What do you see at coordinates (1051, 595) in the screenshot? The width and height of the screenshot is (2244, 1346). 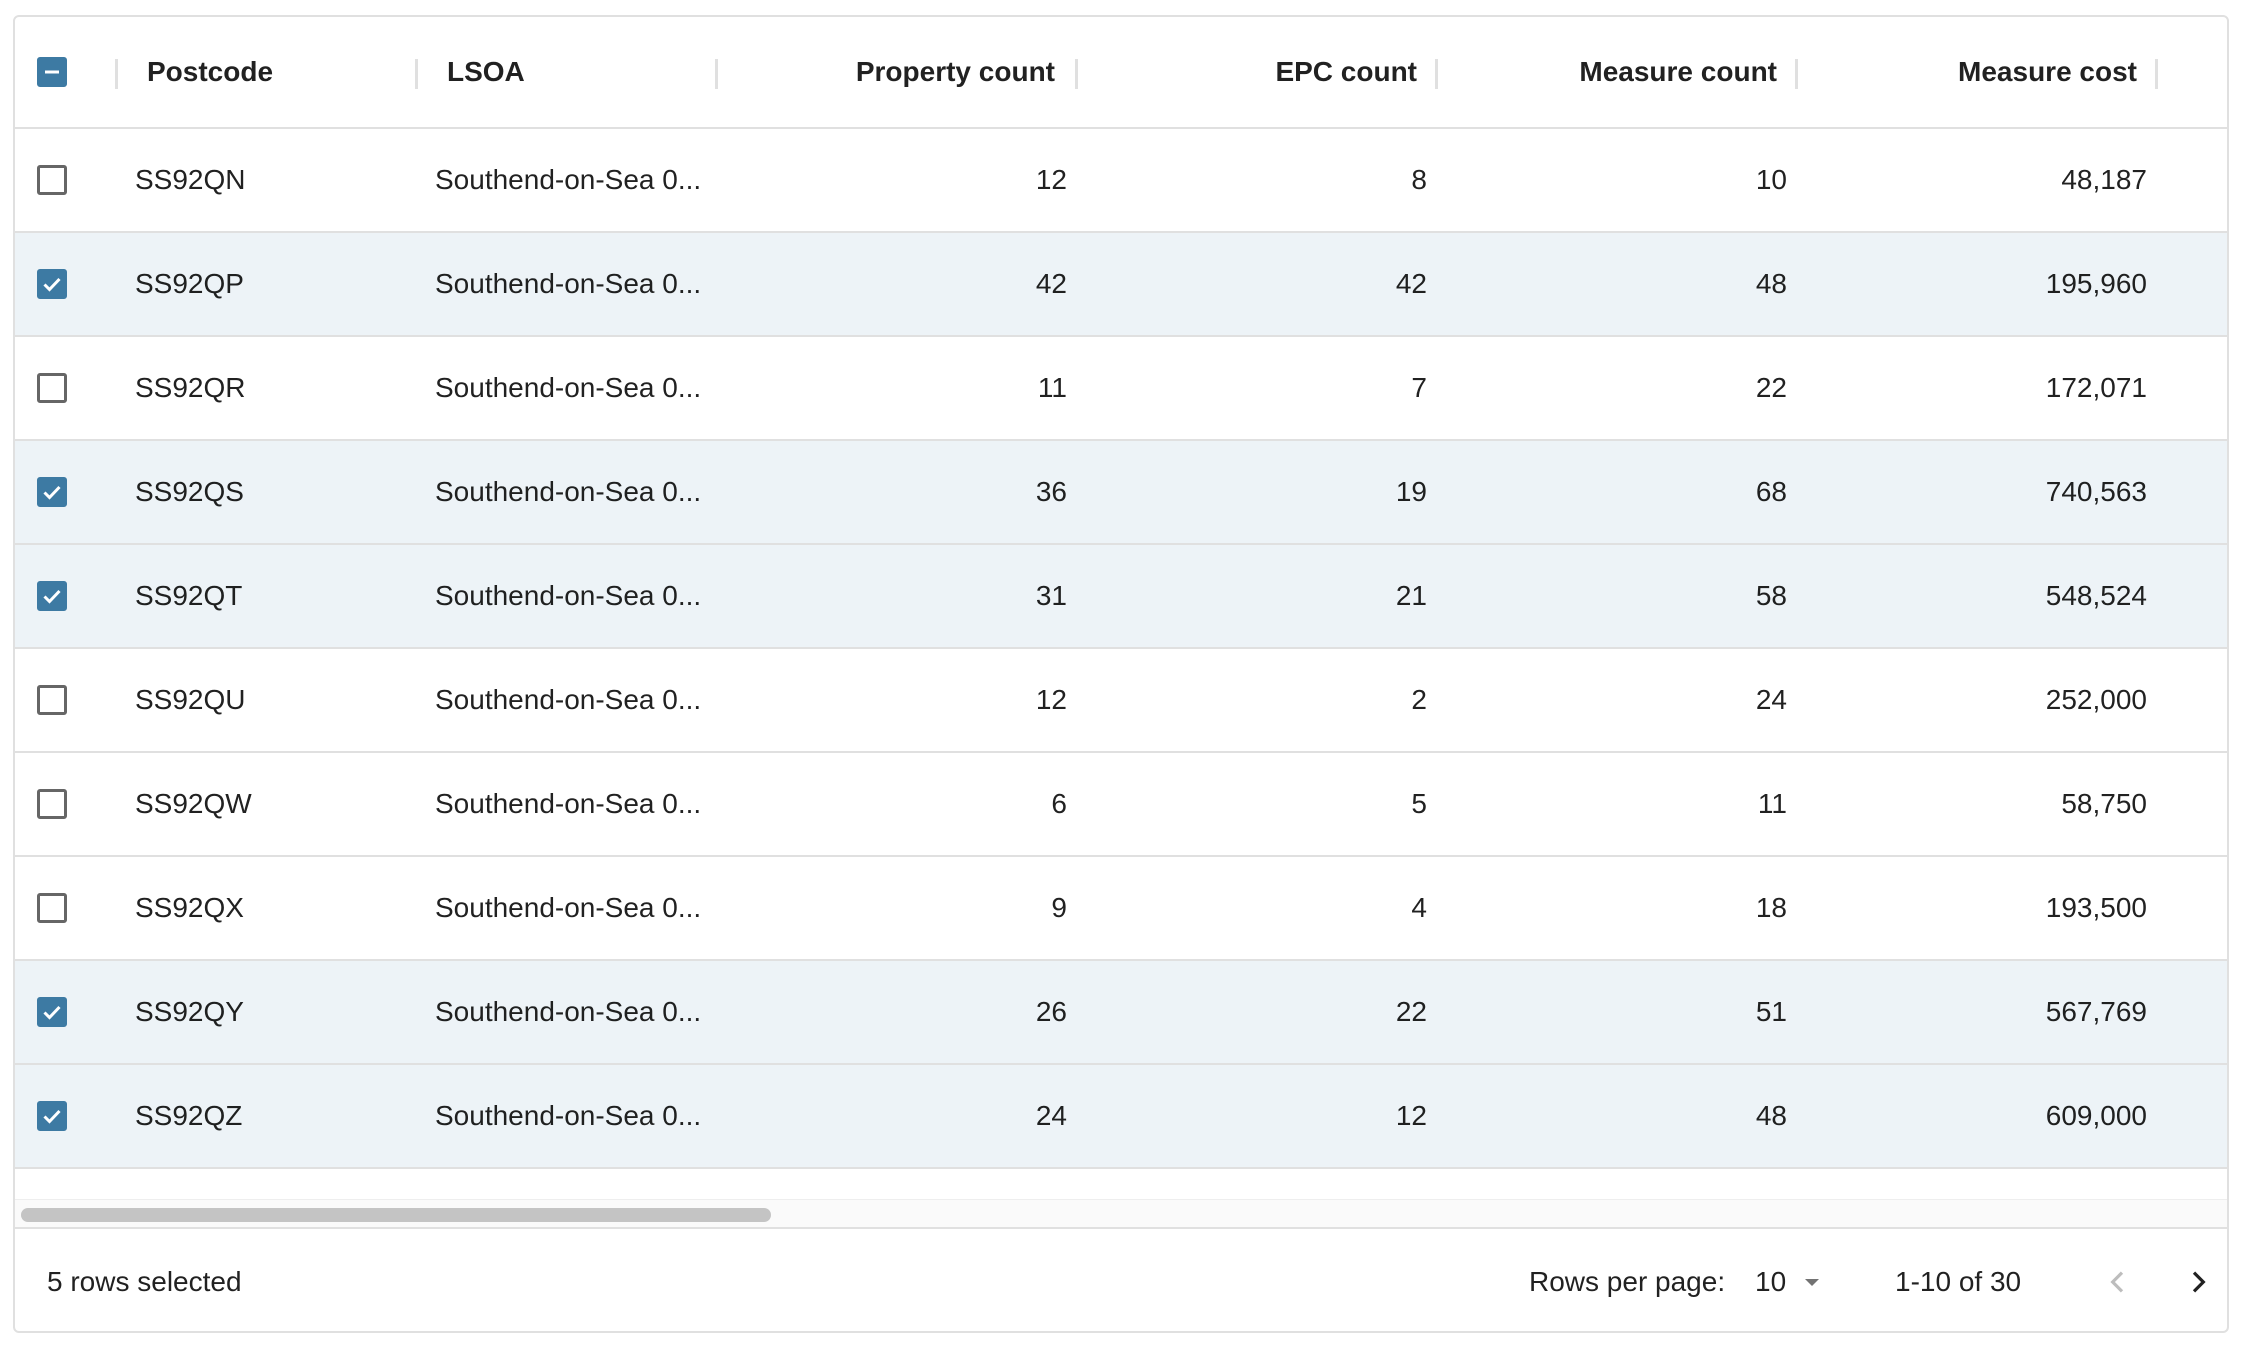 I see `cell-property-count: 31` at bounding box center [1051, 595].